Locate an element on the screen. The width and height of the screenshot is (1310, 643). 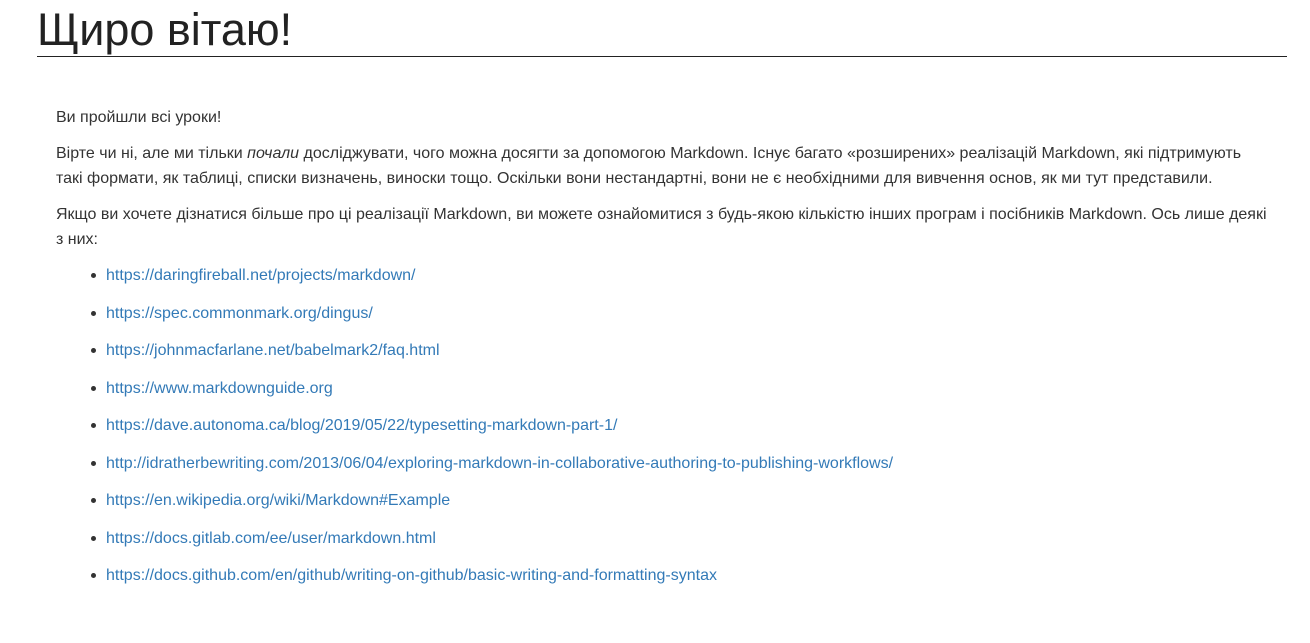
intro-emphasis: почали is located at coordinates (273, 153).